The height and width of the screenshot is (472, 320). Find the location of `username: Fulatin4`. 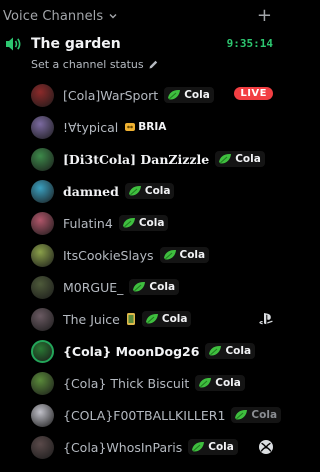

username: Fulatin4 is located at coordinates (88, 223).